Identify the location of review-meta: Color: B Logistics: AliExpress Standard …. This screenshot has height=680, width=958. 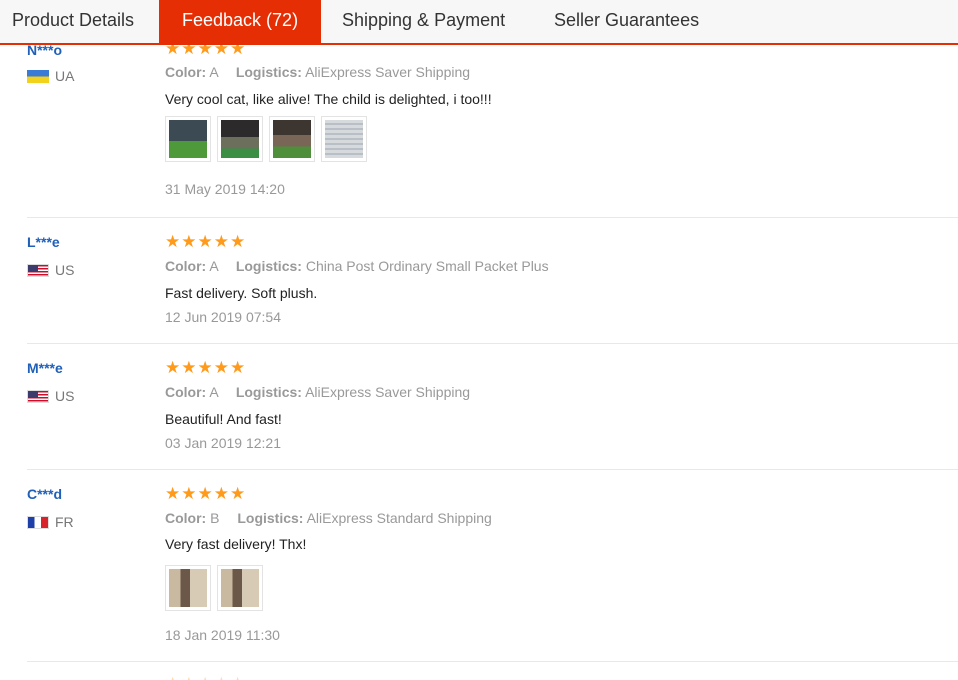
(328, 518).